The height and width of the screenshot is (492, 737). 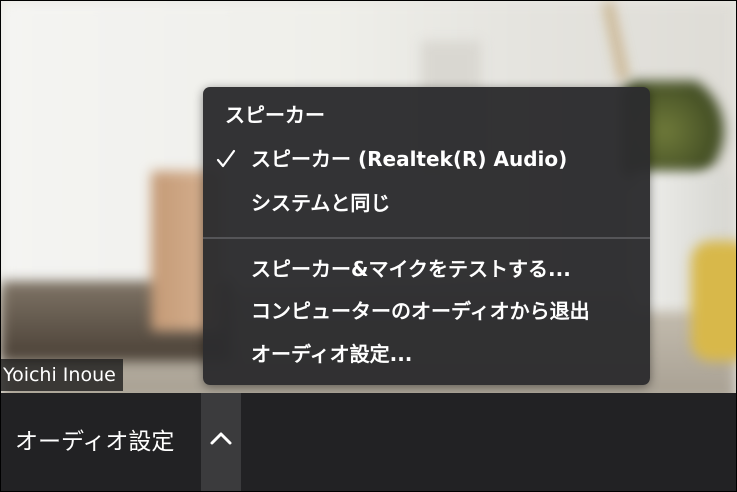 What do you see at coordinates (226, 158) in the screenshot?
I see `checkmark-icon` at bounding box center [226, 158].